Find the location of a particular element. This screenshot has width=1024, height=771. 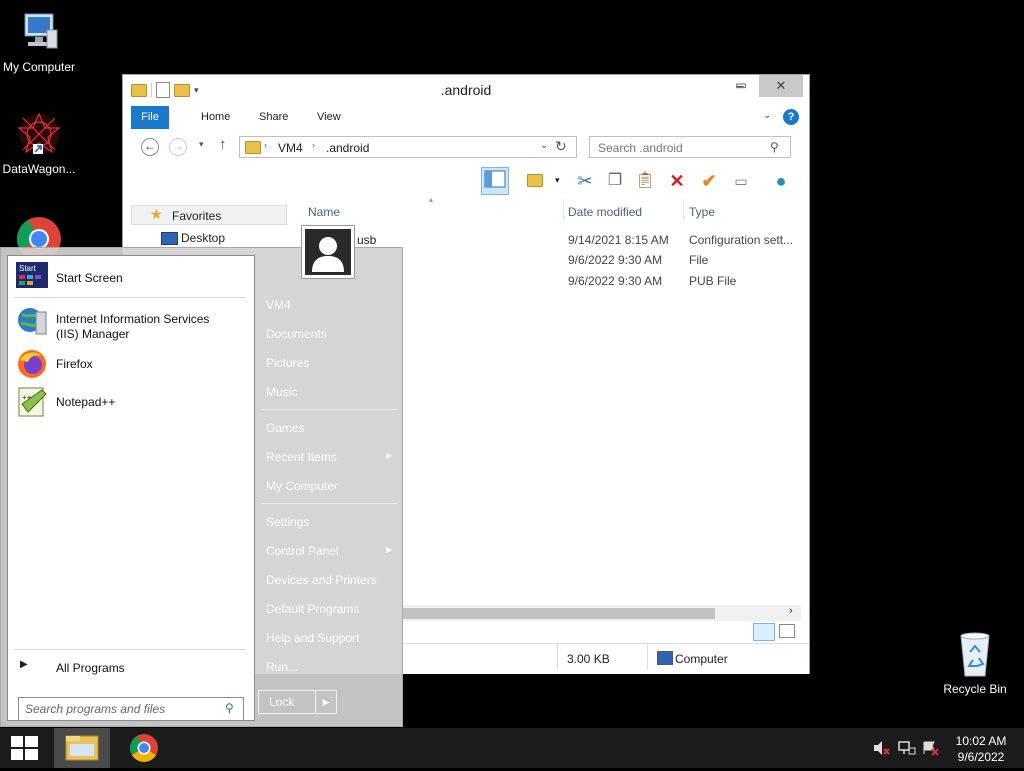

folder-options-icon is located at coordinates (535, 181).